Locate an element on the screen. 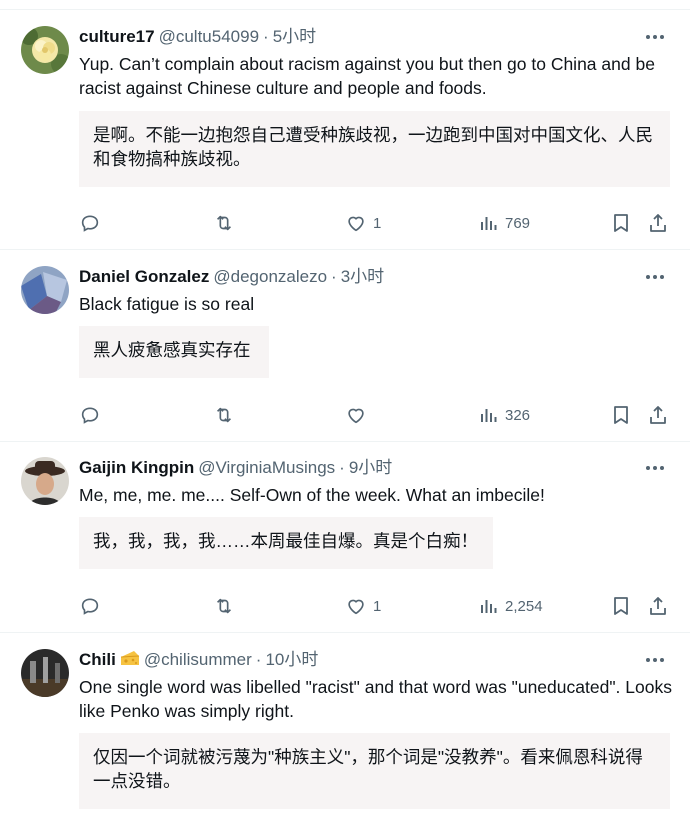  tweet-header: Chili @chilisummer · 10小时 is located at coordinates (354, 660).